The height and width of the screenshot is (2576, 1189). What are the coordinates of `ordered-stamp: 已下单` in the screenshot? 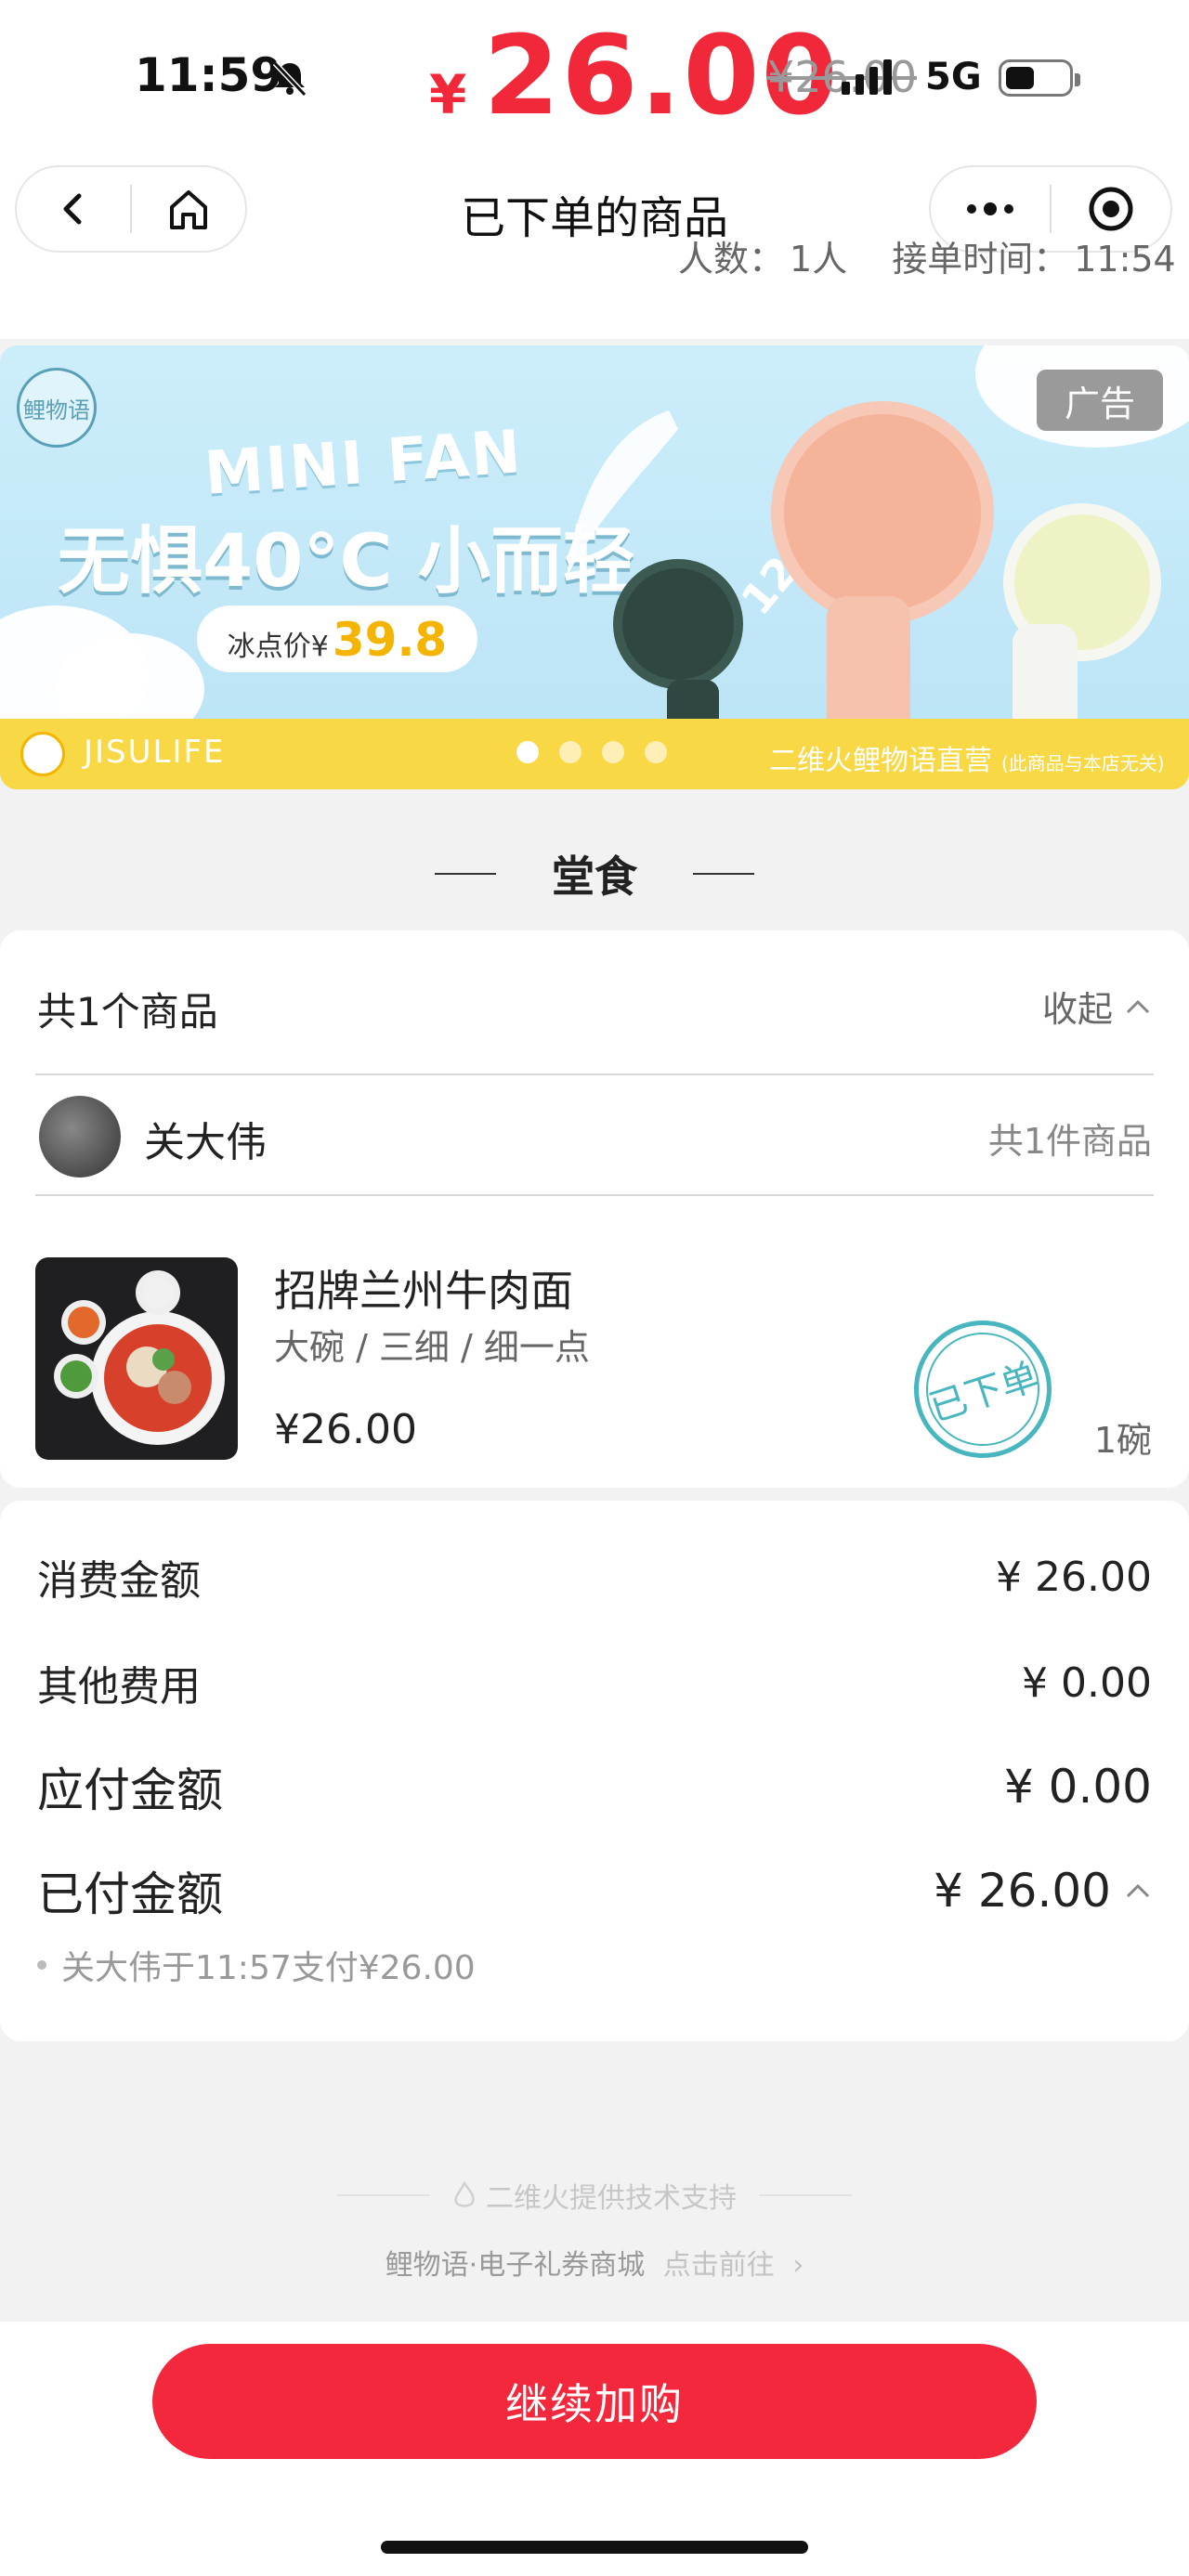 It's located at (983, 1389).